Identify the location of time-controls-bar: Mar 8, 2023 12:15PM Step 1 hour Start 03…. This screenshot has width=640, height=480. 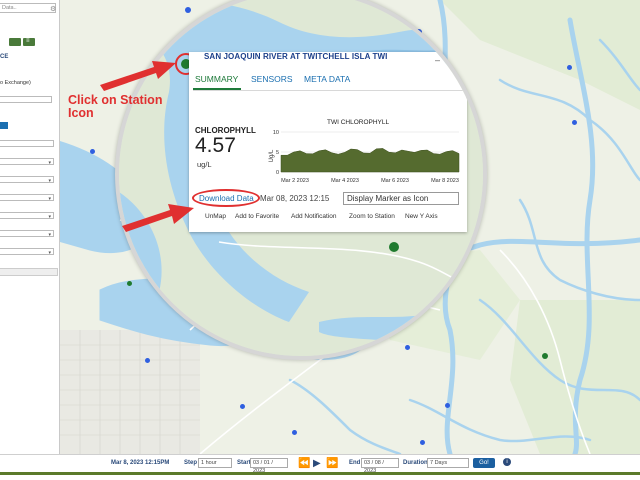
(320, 464).